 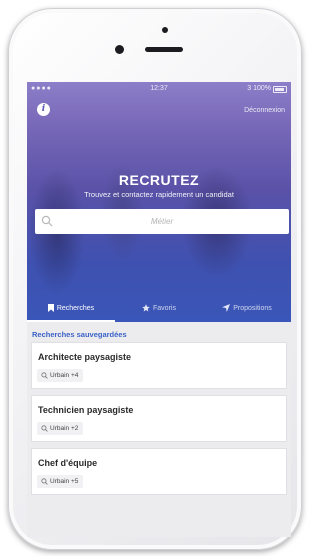 I want to click on saved-search-title: Chef d'équipe, so click(x=68, y=463).